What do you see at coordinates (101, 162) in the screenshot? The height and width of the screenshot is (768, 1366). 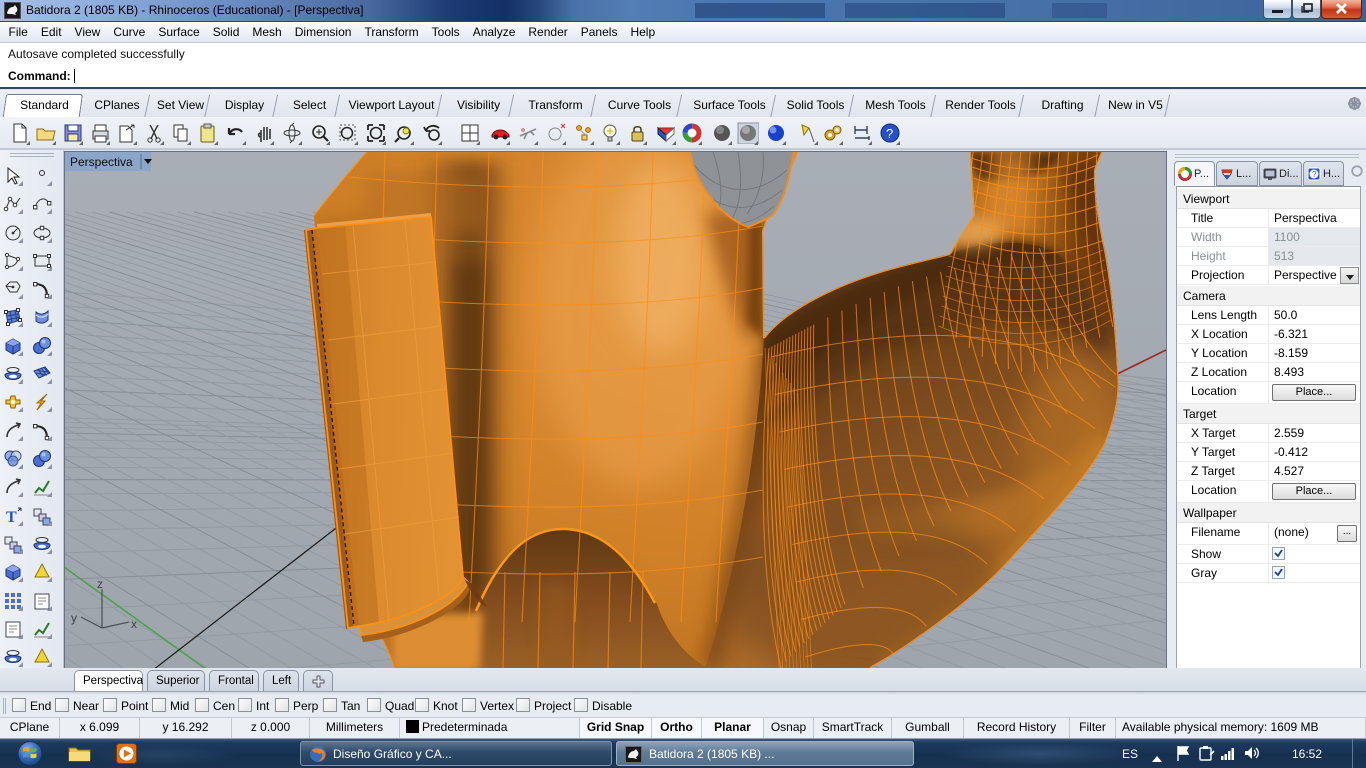 I see `svg-text: Perspectiva` at bounding box center [101, 162].